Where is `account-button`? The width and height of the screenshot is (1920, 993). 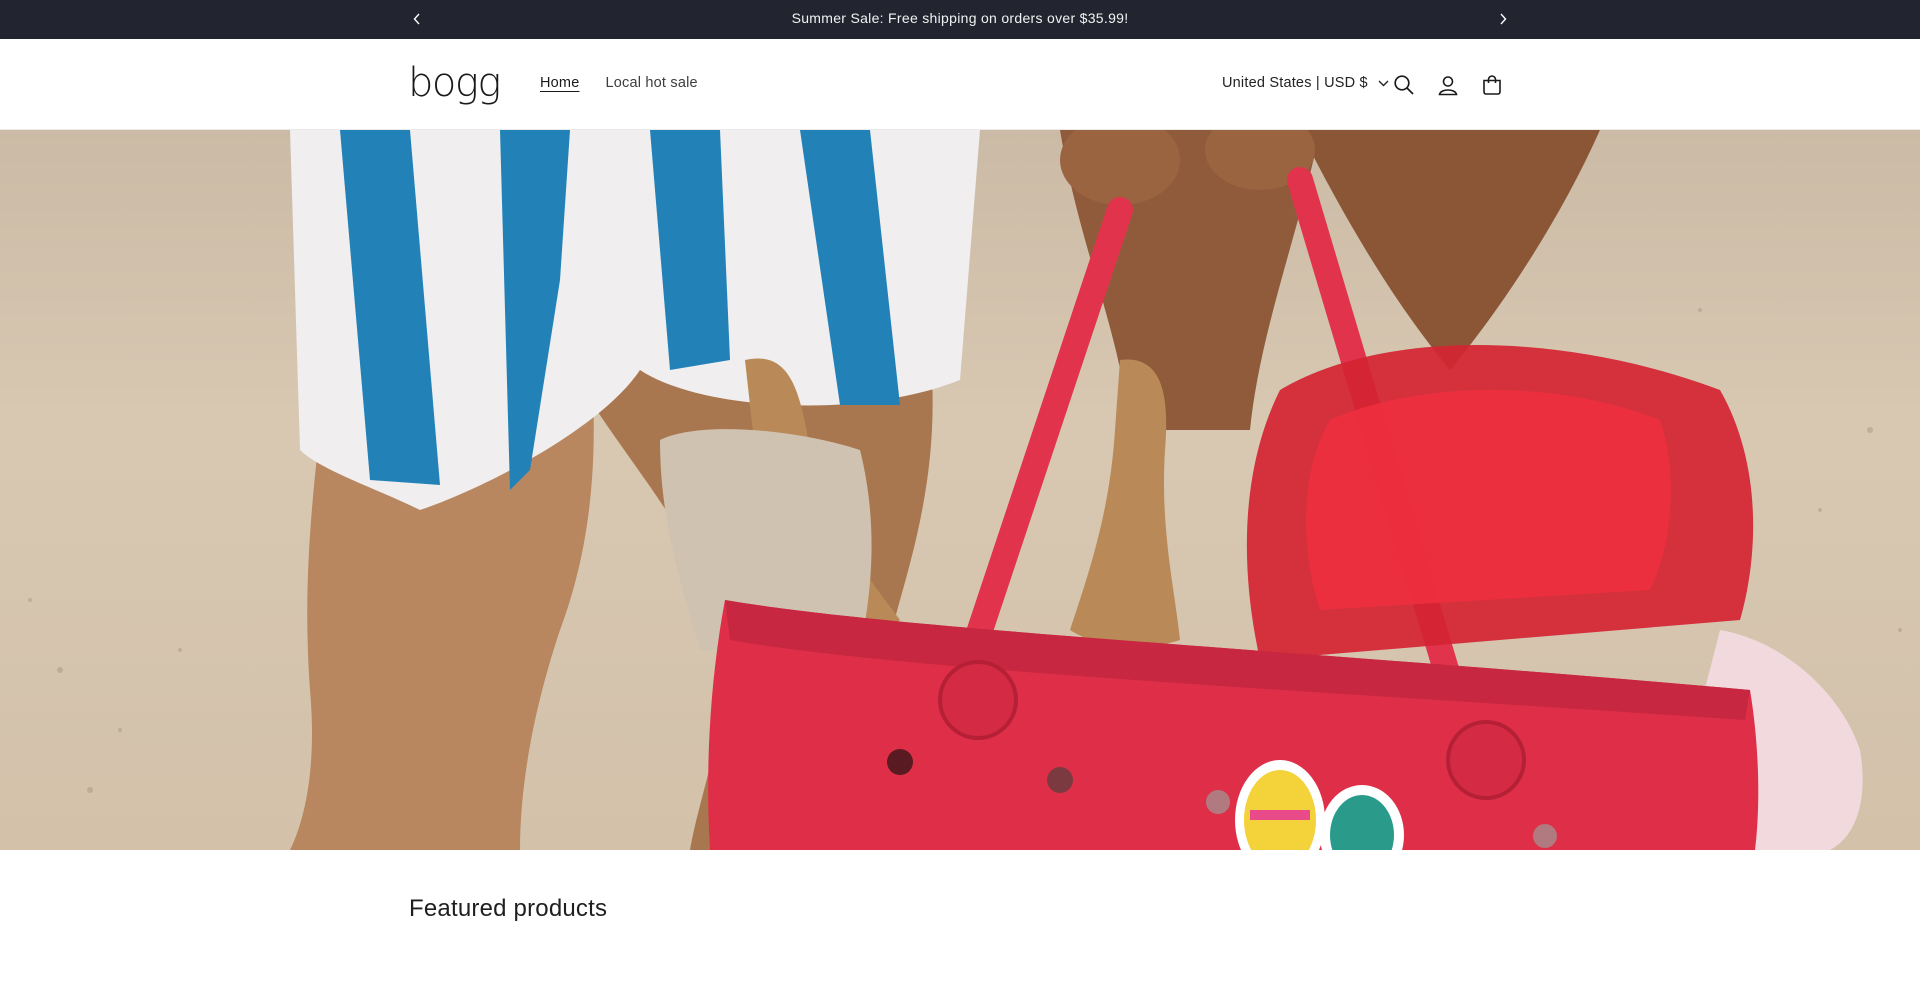 account-button is located at coordinates (1448, 85).